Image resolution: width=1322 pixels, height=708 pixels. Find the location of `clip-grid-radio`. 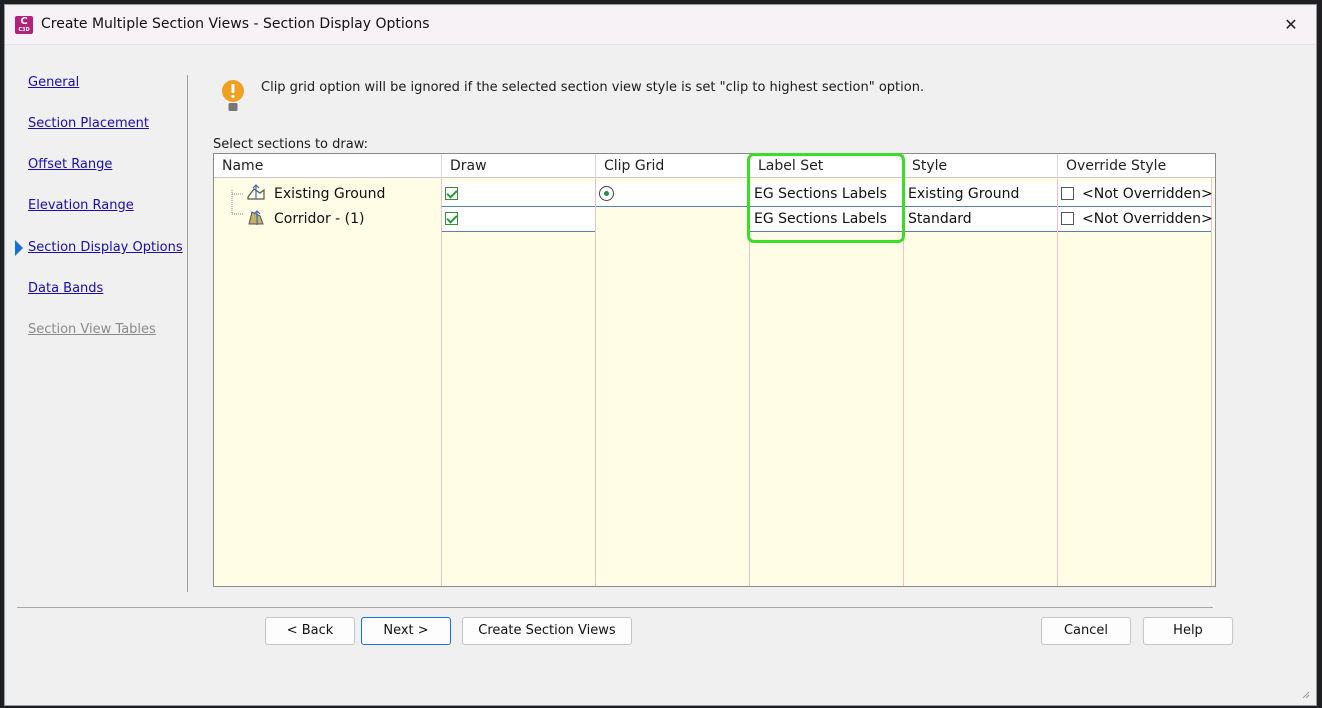

clip-grid-radio is located at coordinates (606, 193).